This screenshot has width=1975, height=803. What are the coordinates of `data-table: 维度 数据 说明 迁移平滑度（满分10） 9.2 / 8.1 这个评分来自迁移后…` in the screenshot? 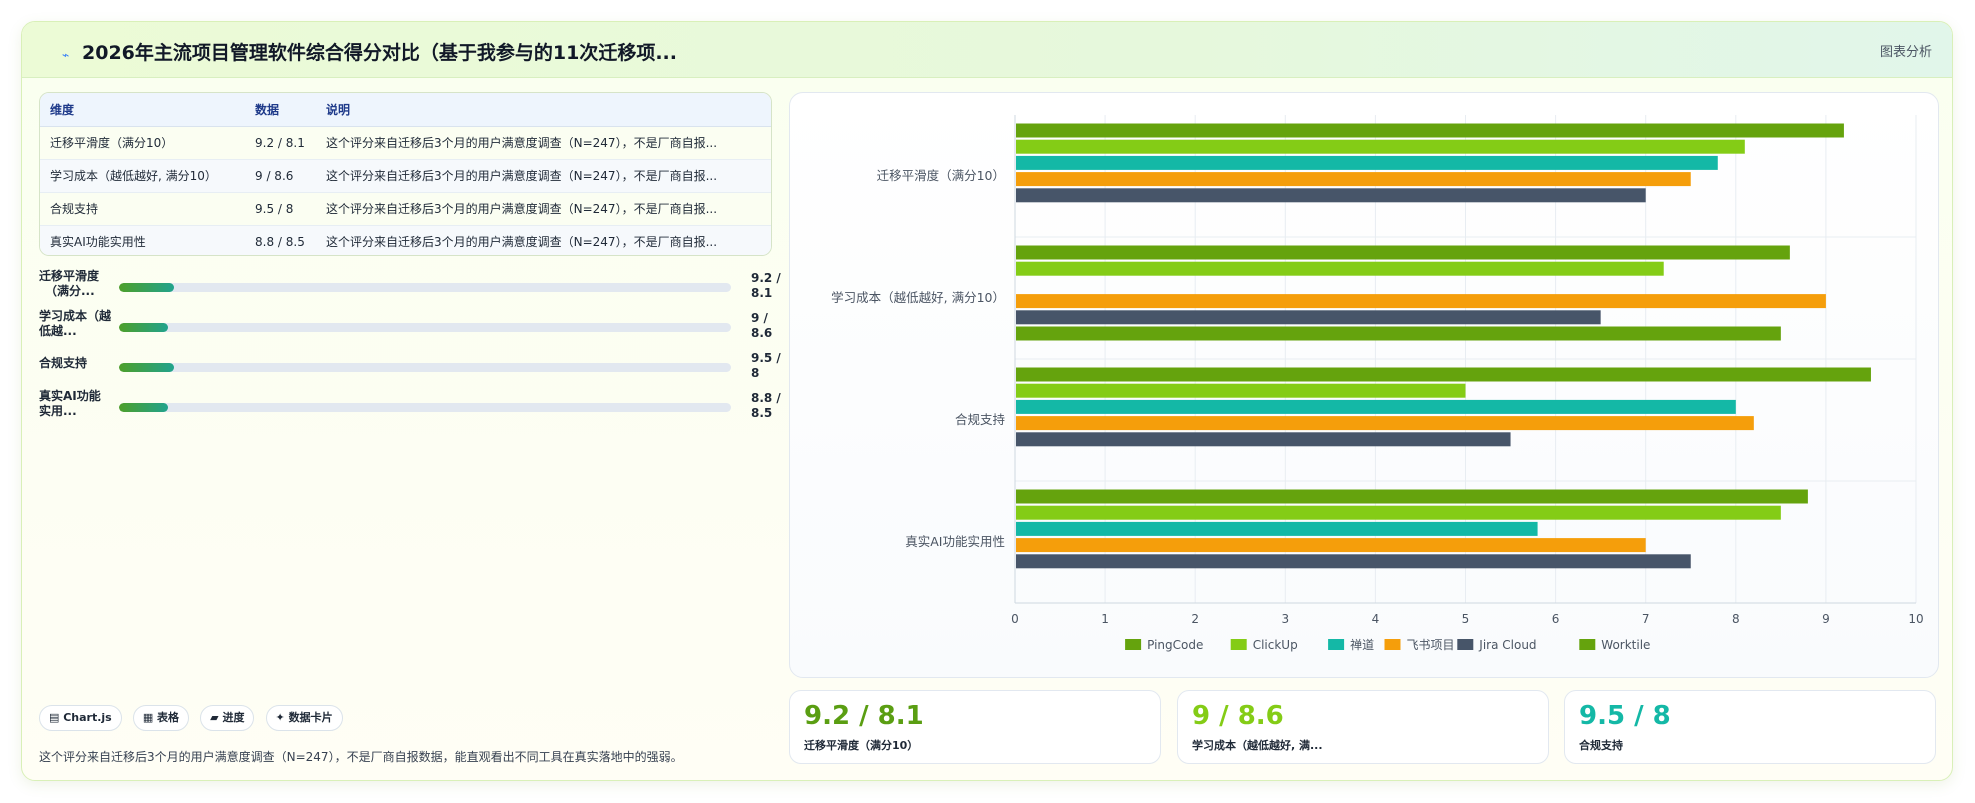 It's located at (405, 174).